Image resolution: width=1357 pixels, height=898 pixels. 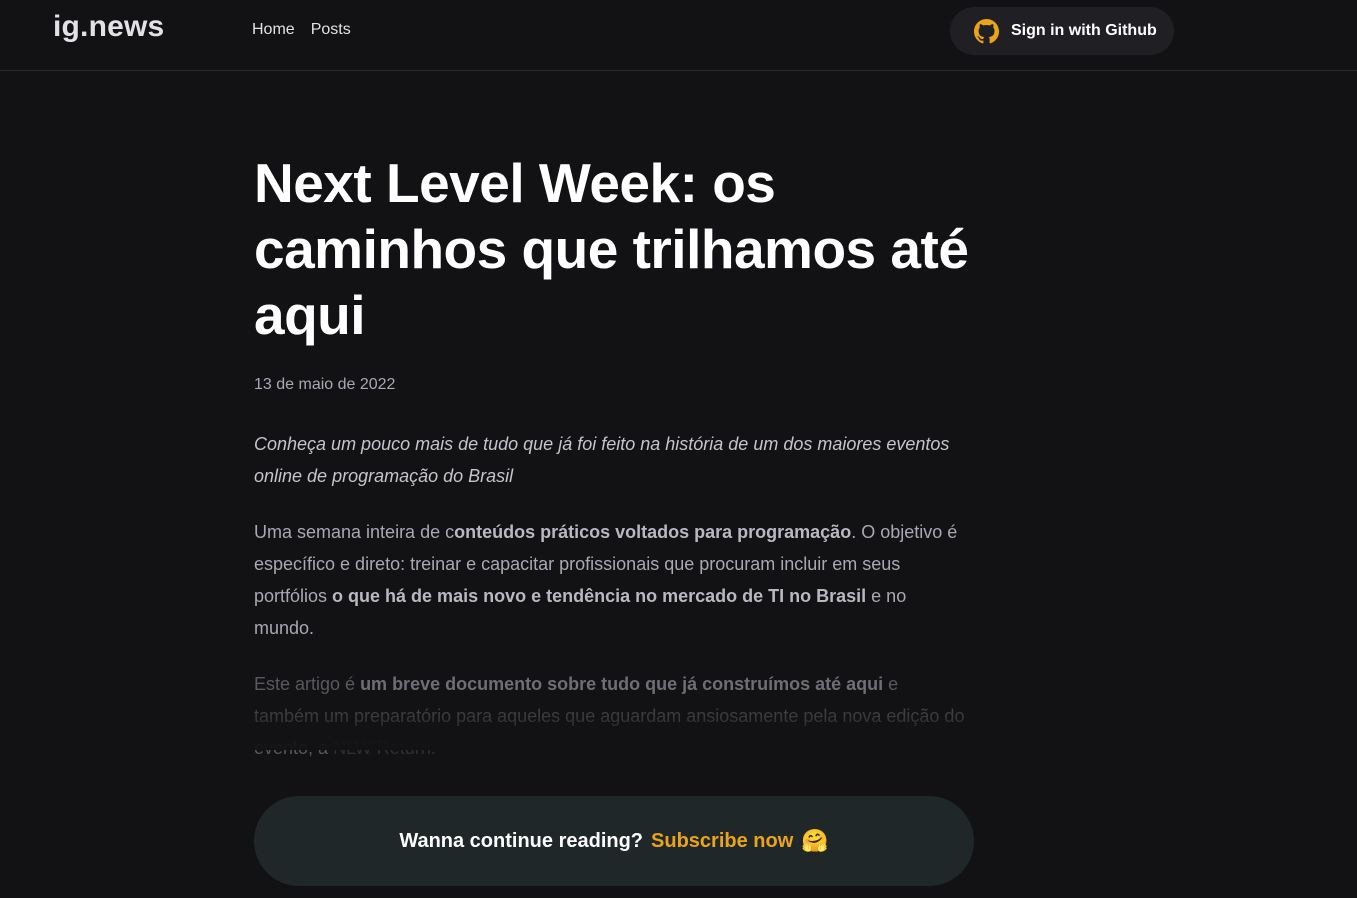 I want to click on continue-reading-banner: Wanna continue reading? Subscribe now 🤗, so click(x=614, y=841).